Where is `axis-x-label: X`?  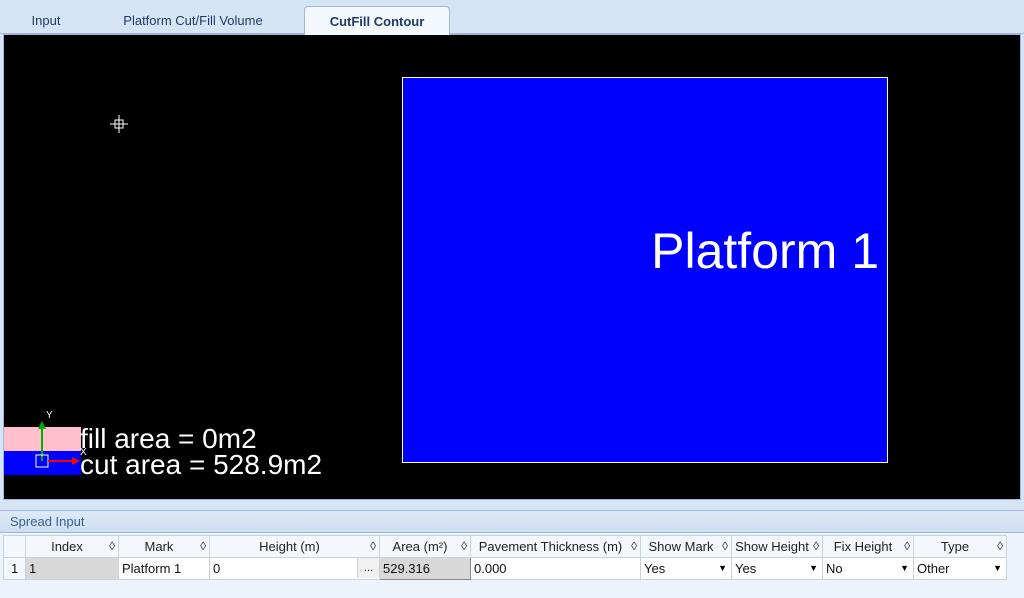
axis-x-label: X is located at coordinates (83, 452).